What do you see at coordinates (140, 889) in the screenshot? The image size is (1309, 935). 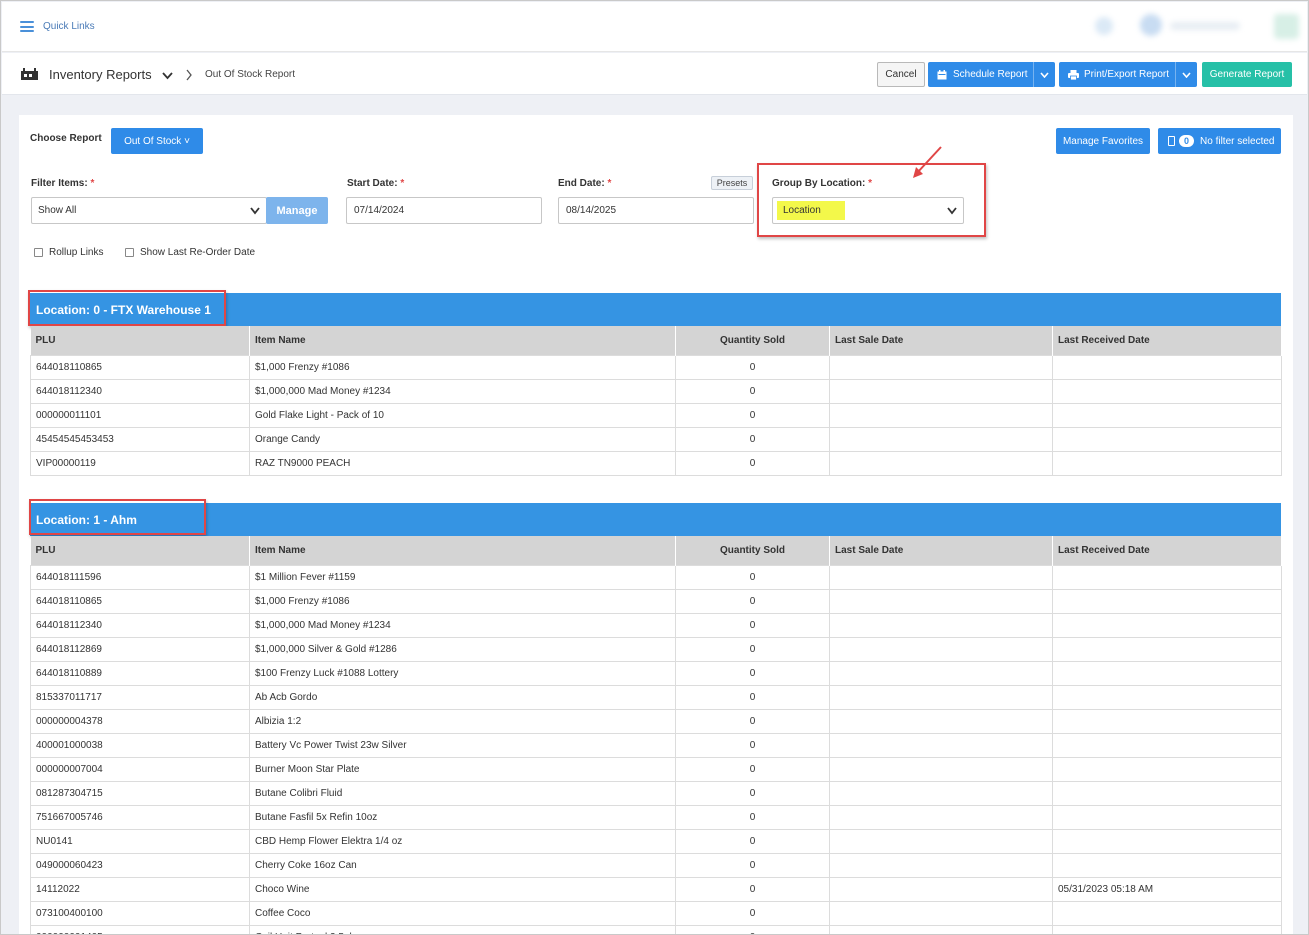 I see `plu-cell: 14112022` at bounding box center [140, 889].